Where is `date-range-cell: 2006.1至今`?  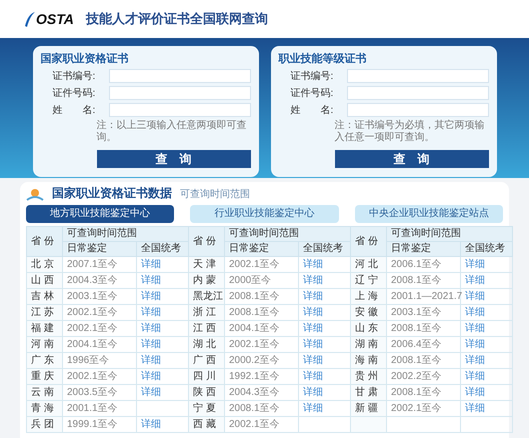
date-range-cell: 2006.1至今 is located at coordinates (416, 264).